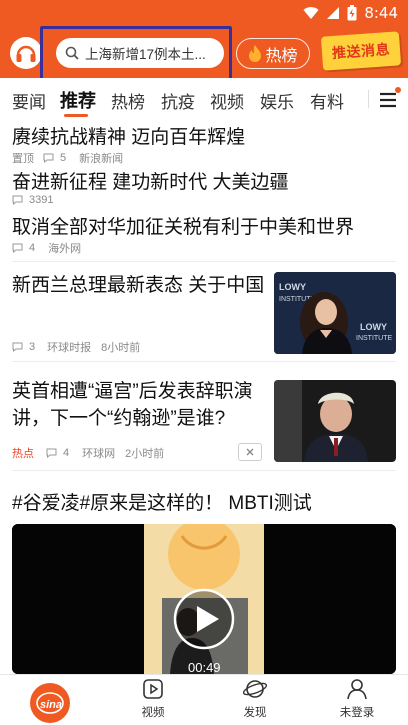 Image resolution: width=408 pixels, height=725 pixels. What do you see at coordinates (311, 13) in the screenshot?
I see `wifi-icon` at bounding box center [311, 13].